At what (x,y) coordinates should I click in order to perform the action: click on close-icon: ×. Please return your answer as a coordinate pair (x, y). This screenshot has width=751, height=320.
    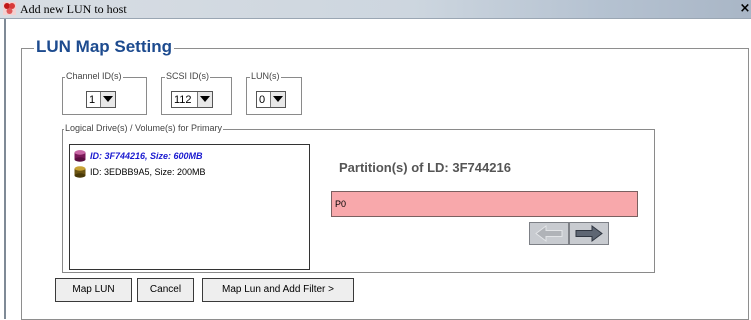
    Looking at the image, I should click on (745, 9).